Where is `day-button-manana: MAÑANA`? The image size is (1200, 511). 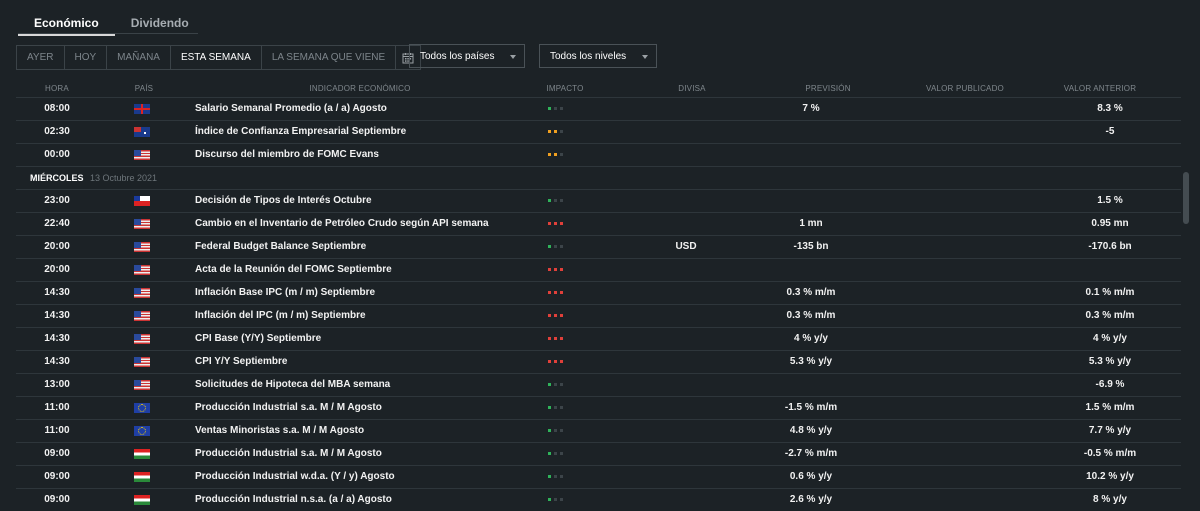 day-button-manana: MAÑANA is located at coordinates (139, 57).